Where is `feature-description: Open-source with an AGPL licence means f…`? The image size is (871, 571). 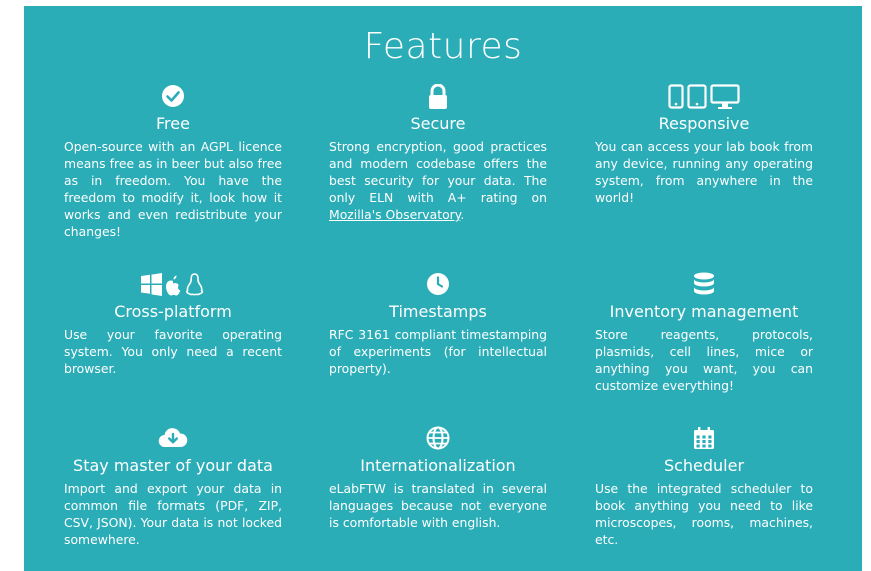
feature-description: Open-source with an AGPL licence means f… is located at coordinates (173, 189).